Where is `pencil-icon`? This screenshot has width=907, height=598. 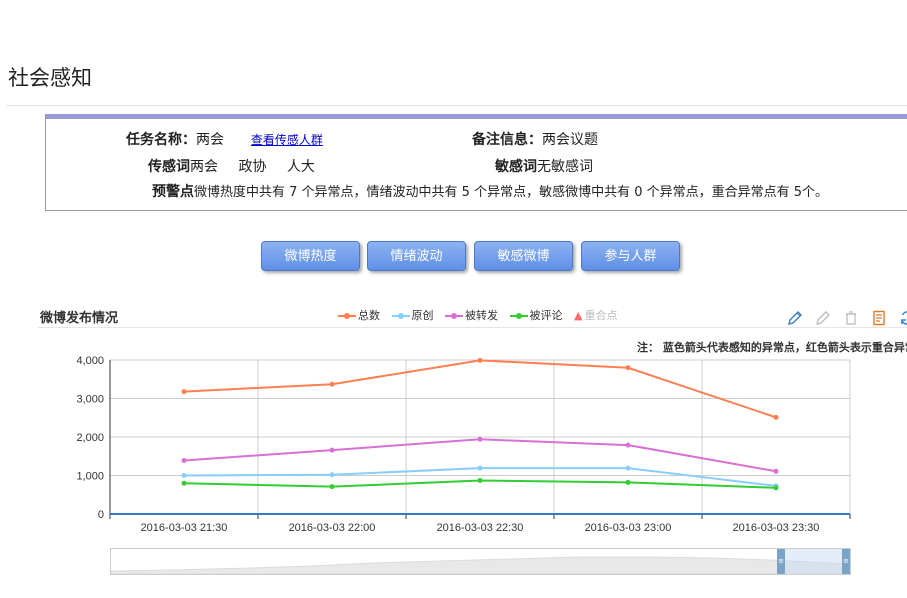
pencil-icon is located at coordinates (795, 318).